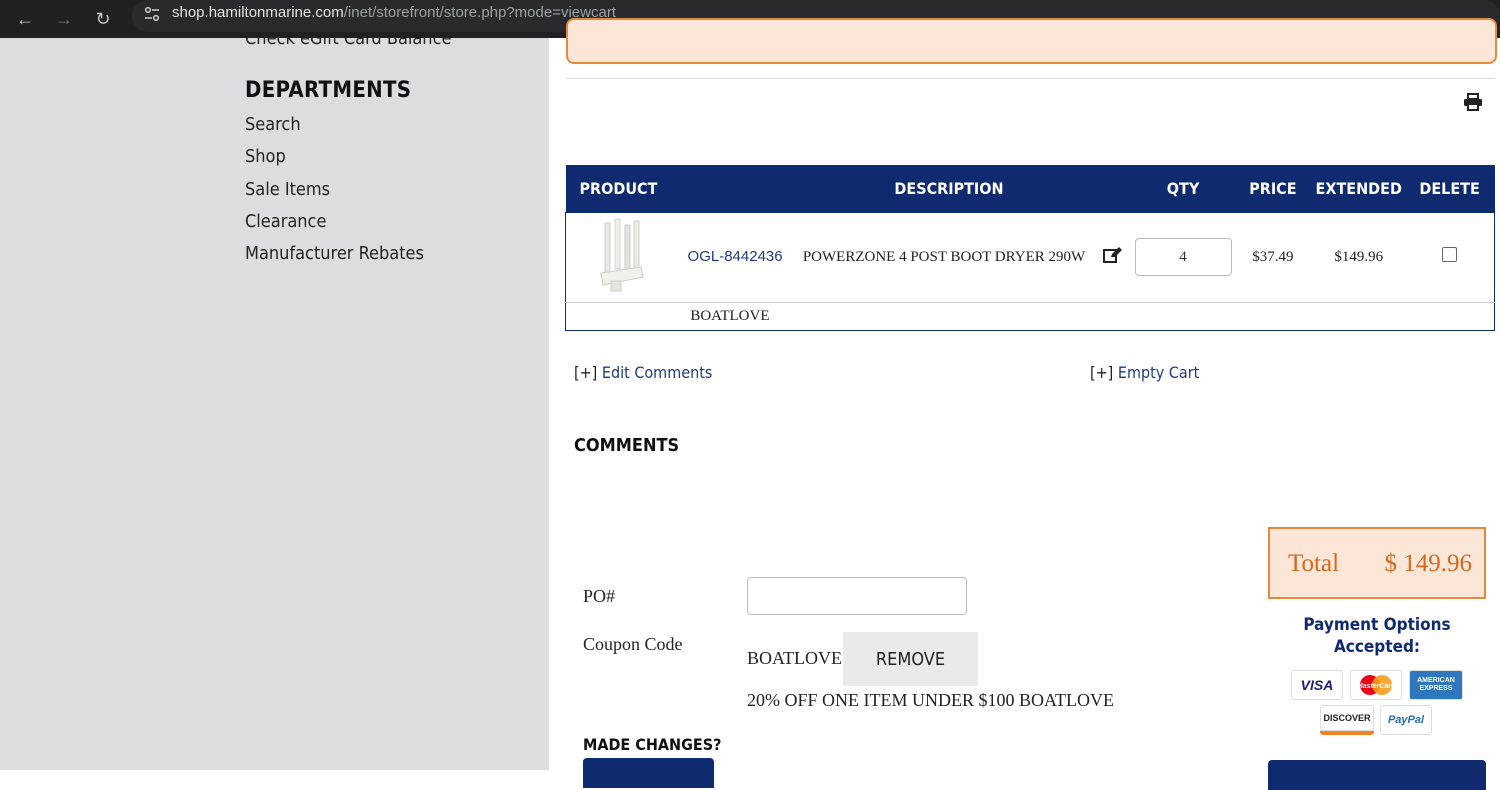  What do you see at coordinates (334, 253) in the screenshot?
I see `sidebar-item-manufacturer-rebates: Manufacturer Rebates` at bounding box center [334, 253].